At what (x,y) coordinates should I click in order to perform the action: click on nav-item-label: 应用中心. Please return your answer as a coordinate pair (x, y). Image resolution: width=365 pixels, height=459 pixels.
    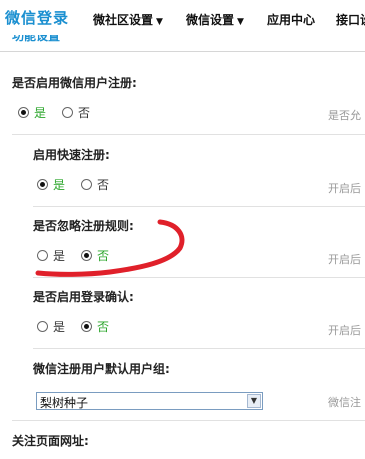
    Looking at the image, I should click on (291, 20).